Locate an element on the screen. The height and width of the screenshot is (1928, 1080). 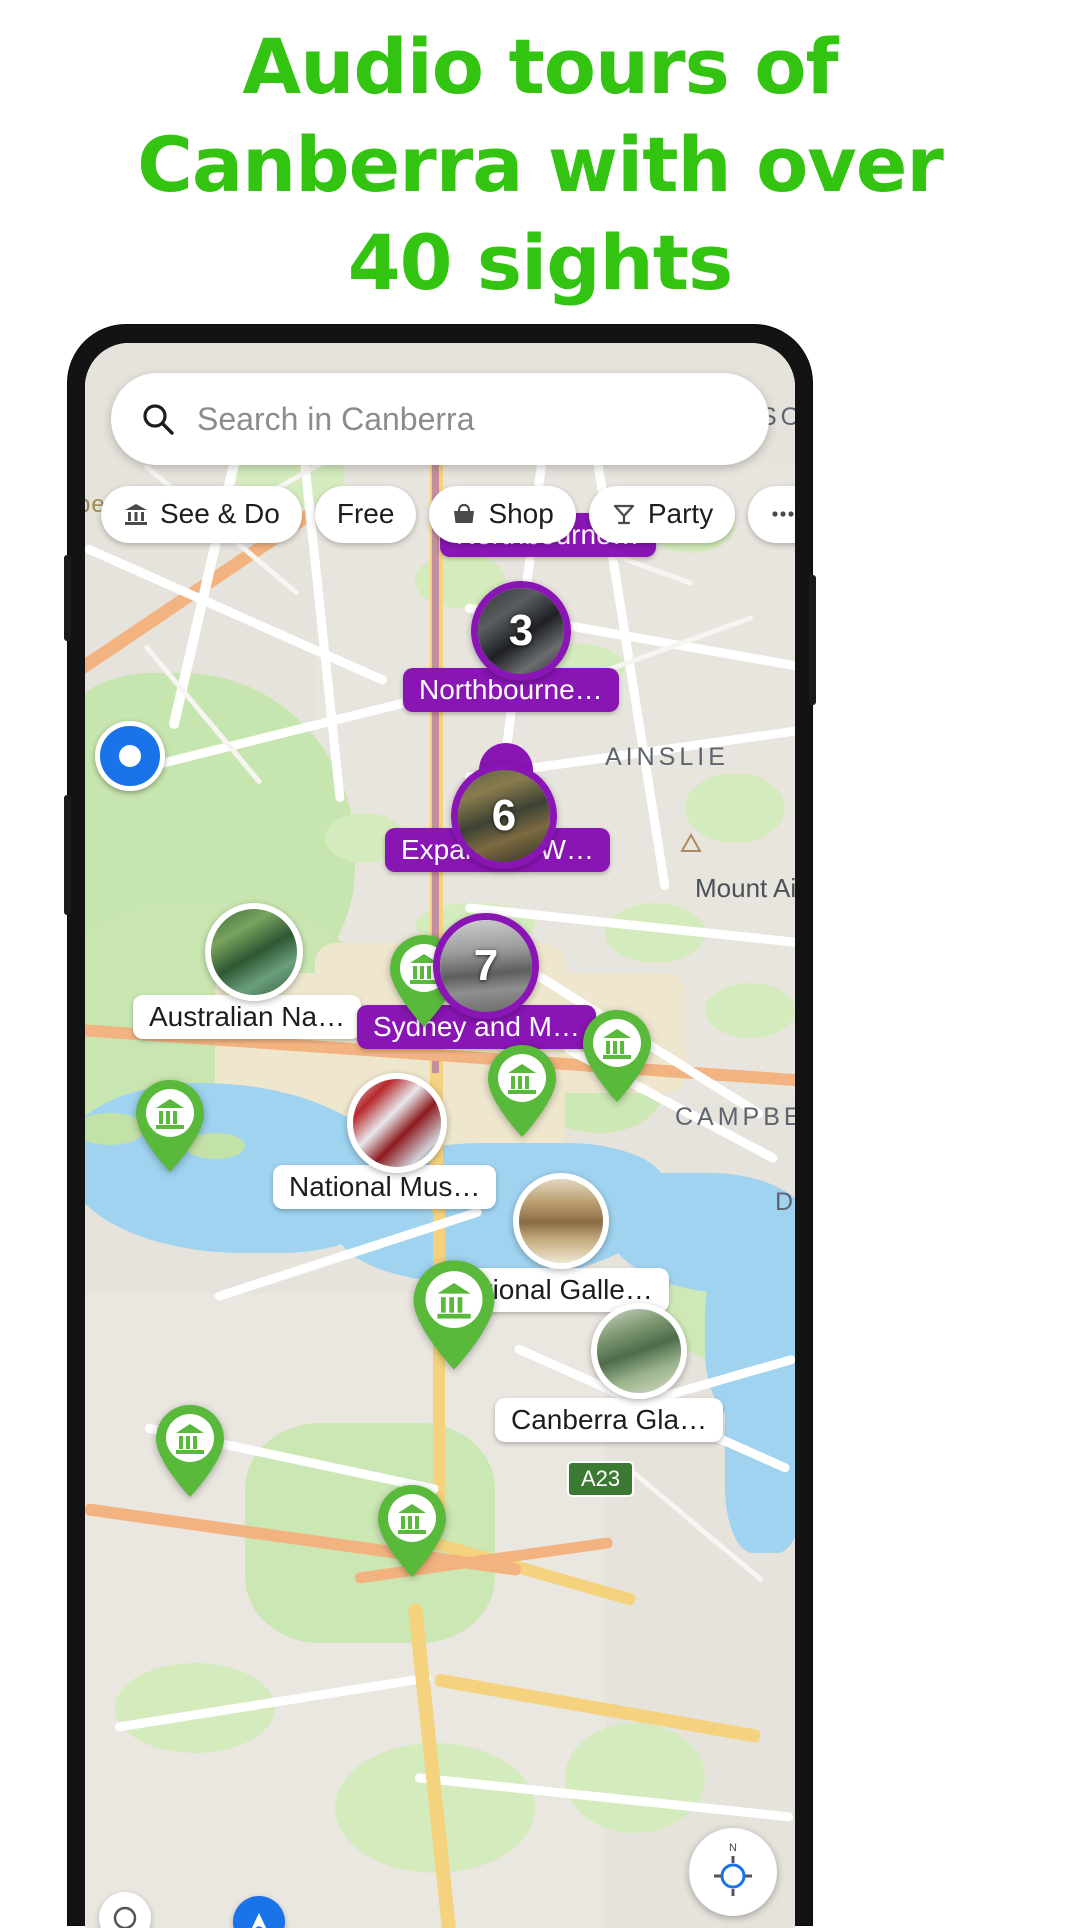
cluster-marker-3: 3 is located at coordinates (521, 631).